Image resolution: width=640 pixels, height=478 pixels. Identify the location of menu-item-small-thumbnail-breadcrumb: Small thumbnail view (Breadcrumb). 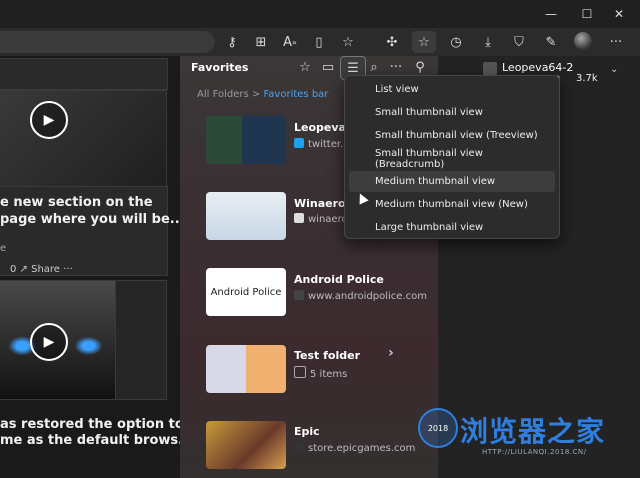
(452, 159).